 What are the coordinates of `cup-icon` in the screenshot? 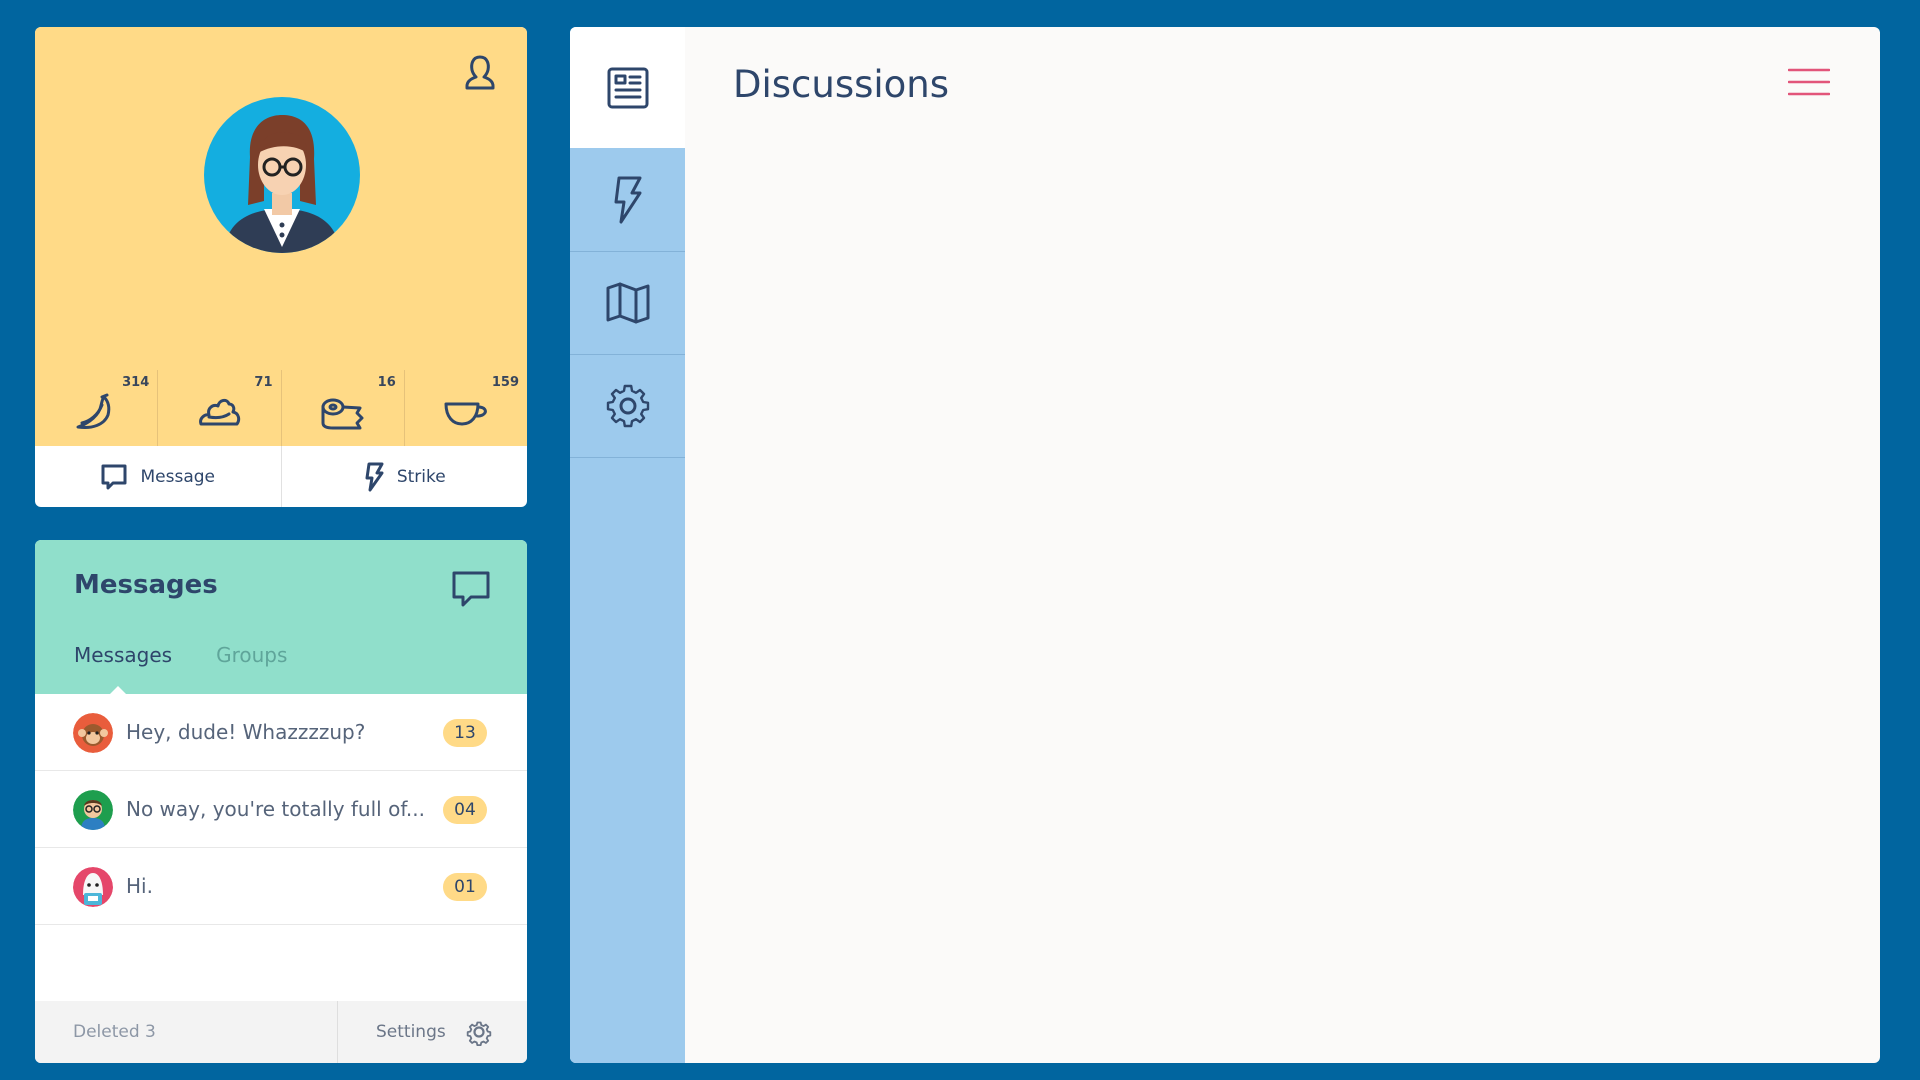 It's located at (466, 413).